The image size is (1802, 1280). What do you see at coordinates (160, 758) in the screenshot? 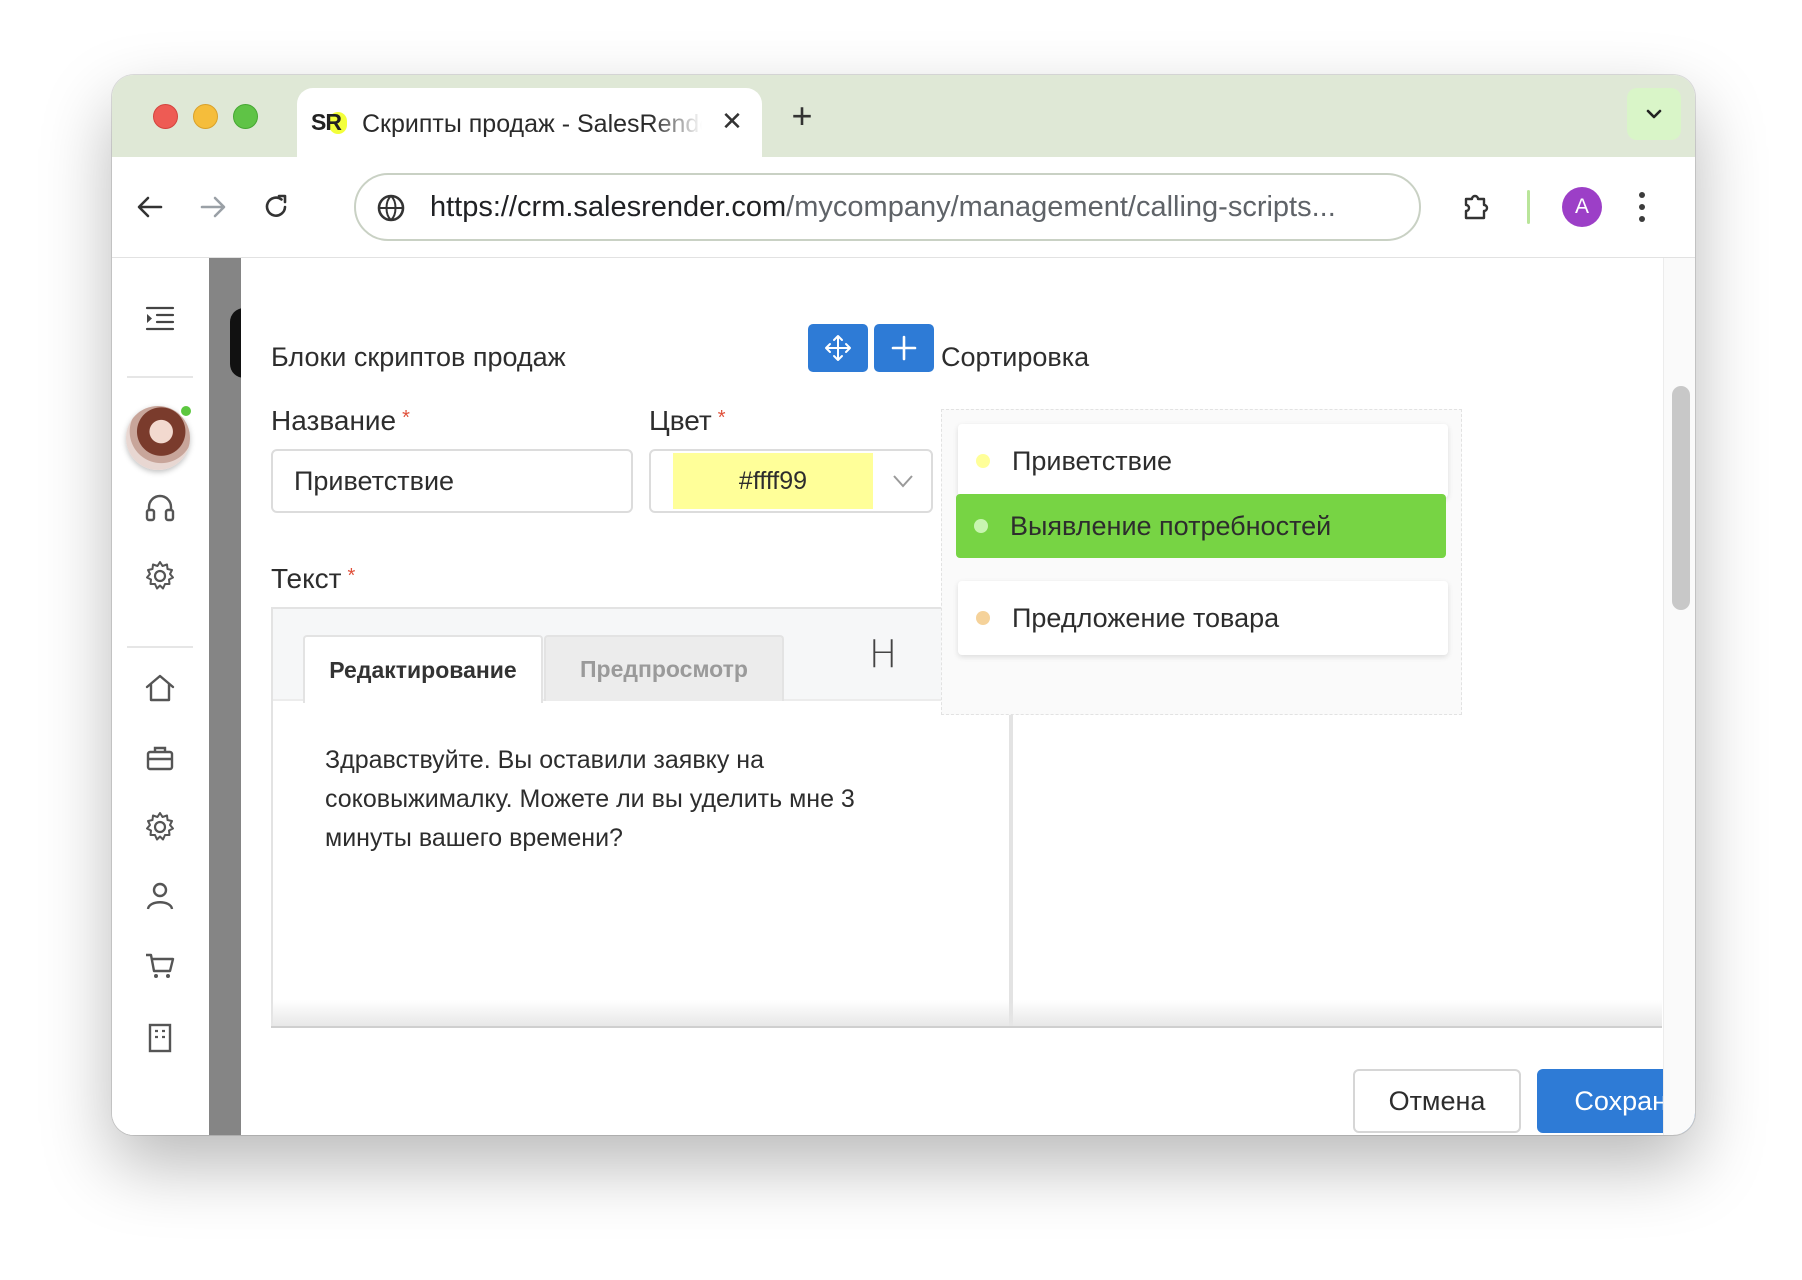
I see `briefcase-icon` at bounding box center [160, 758].